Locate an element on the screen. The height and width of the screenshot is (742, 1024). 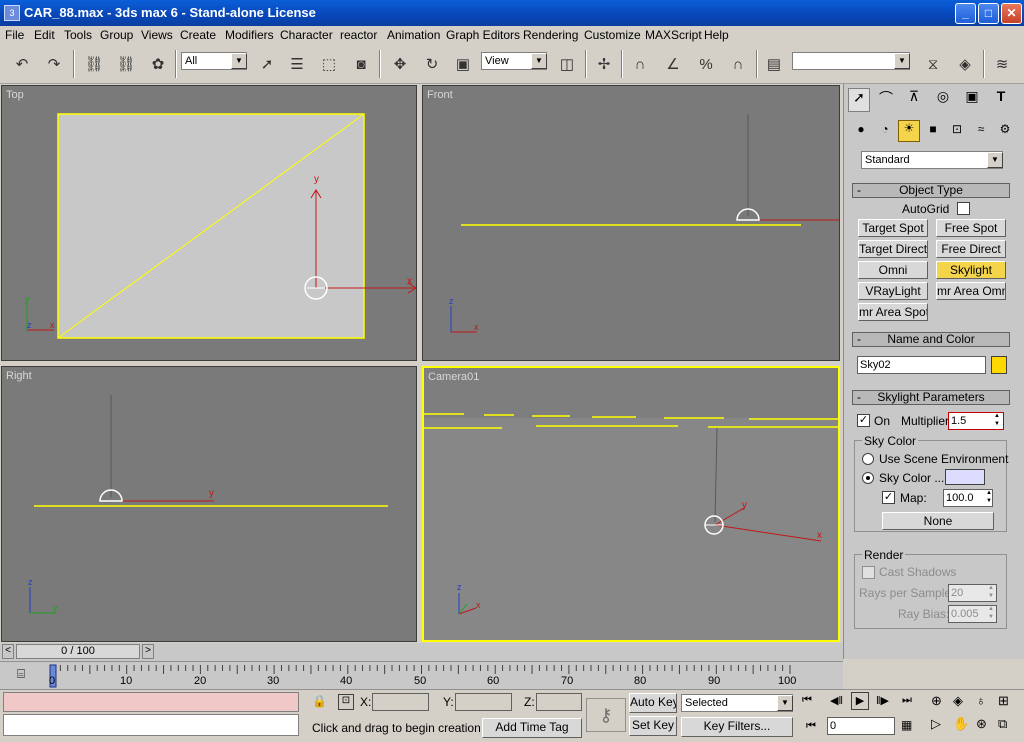
menu-views: Views is located at coordinates (157, 35).